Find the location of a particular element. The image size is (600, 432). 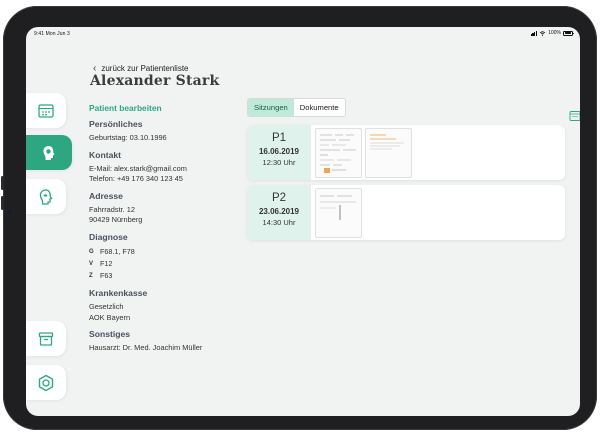

back-link-label: zurück zur Patientenliste is located at coordinates (145, 68).